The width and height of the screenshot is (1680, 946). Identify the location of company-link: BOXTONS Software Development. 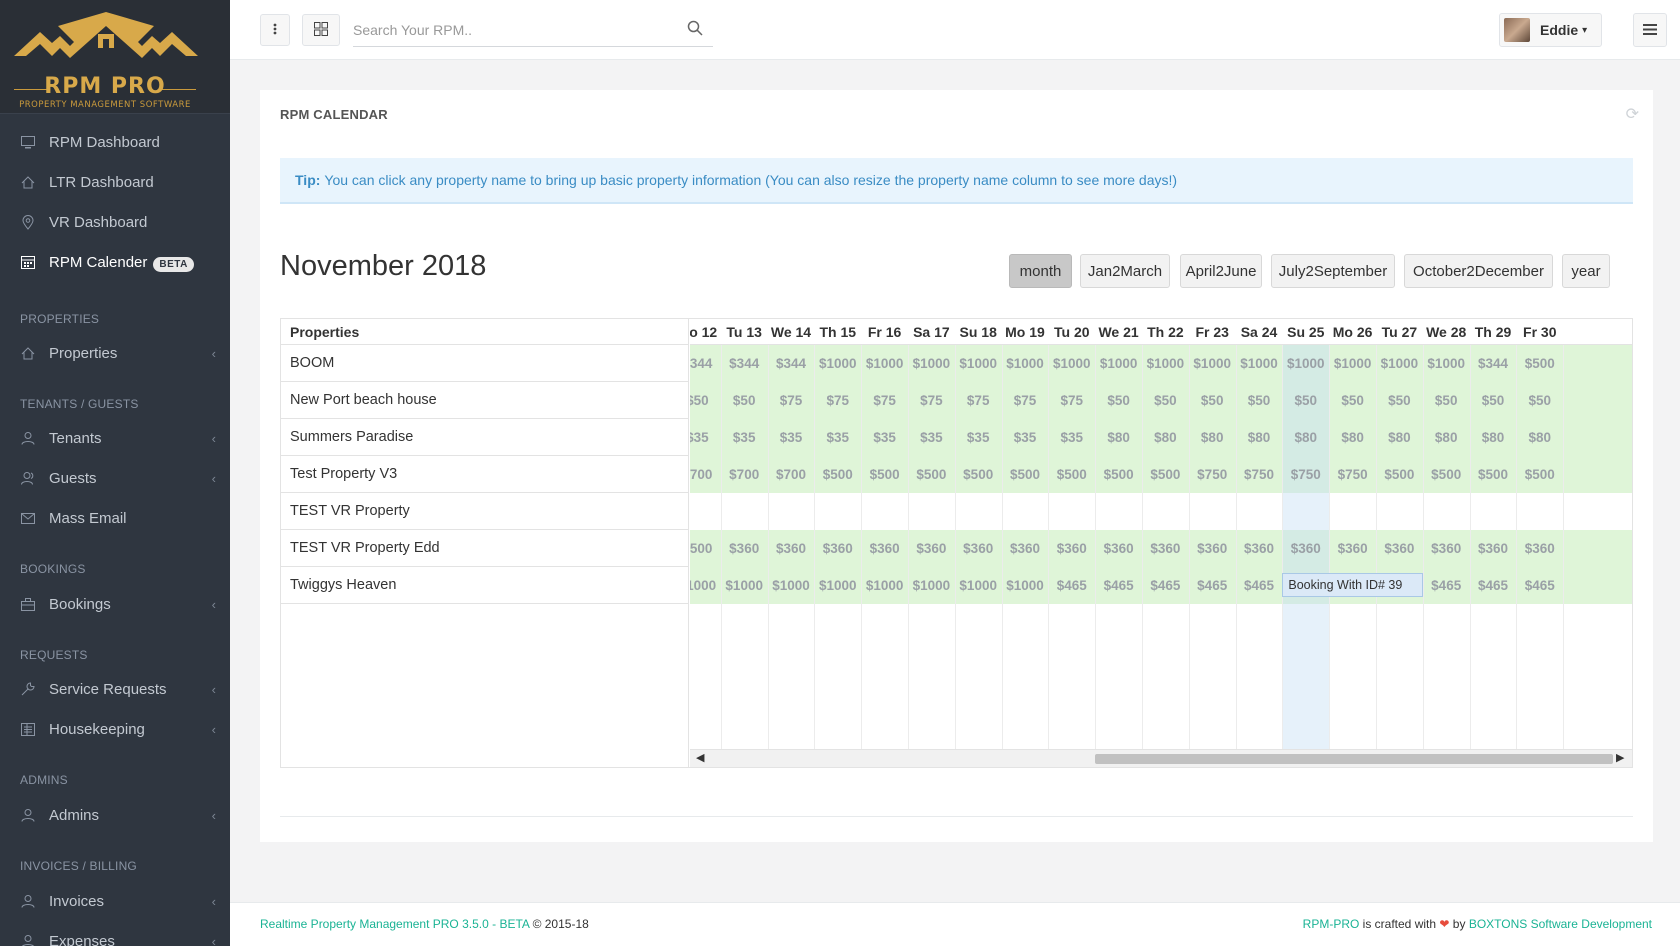
(1560, 924).